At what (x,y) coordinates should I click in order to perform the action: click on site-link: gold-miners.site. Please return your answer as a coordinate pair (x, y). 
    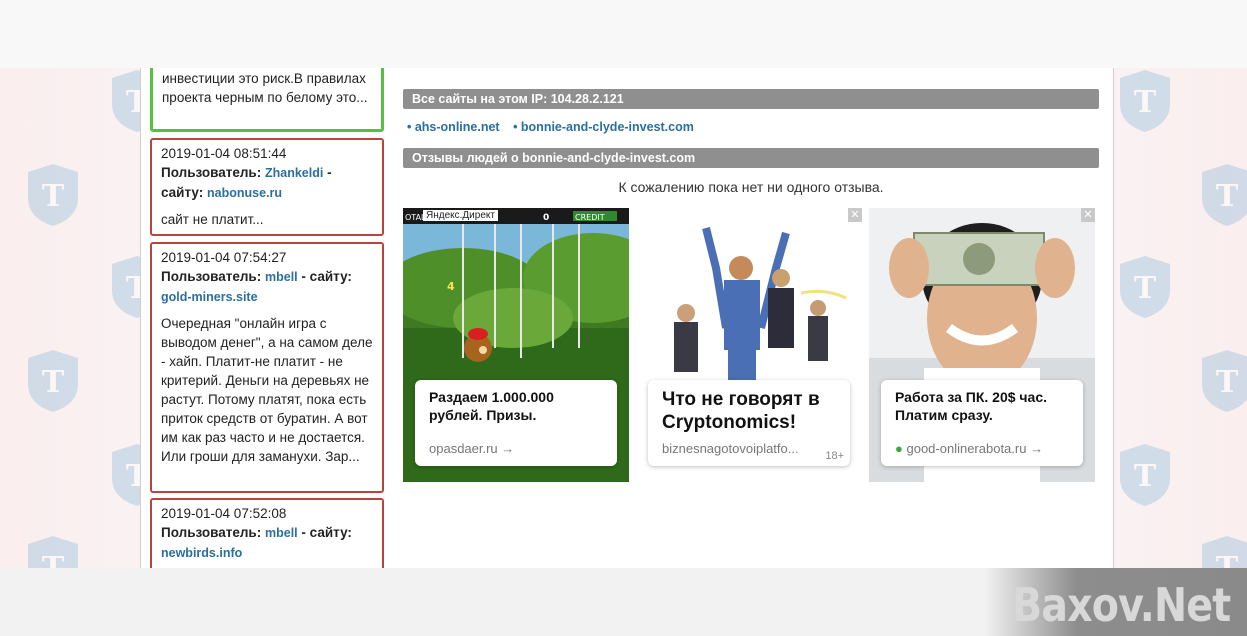
    Looking at the image, I should click on (209, 297).